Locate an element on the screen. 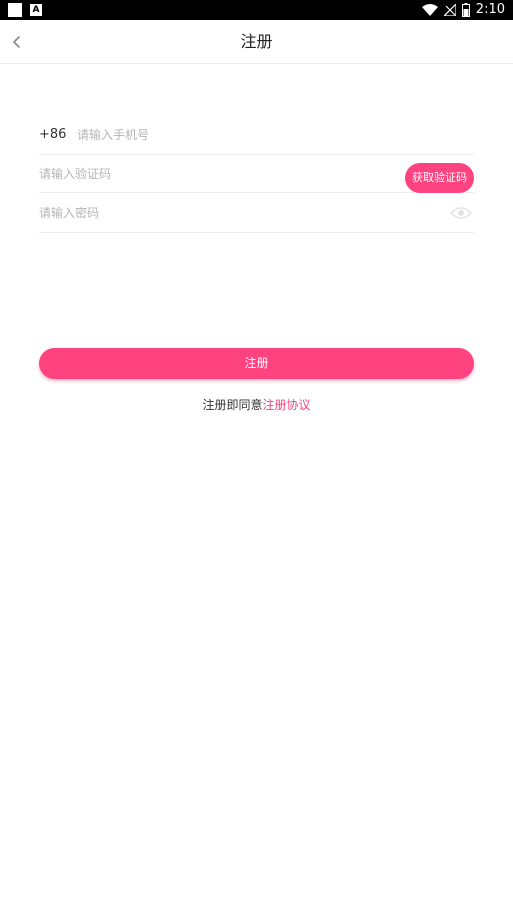  agreement-line: 注册即同意注册协议 is located at coordinates (256, 405).